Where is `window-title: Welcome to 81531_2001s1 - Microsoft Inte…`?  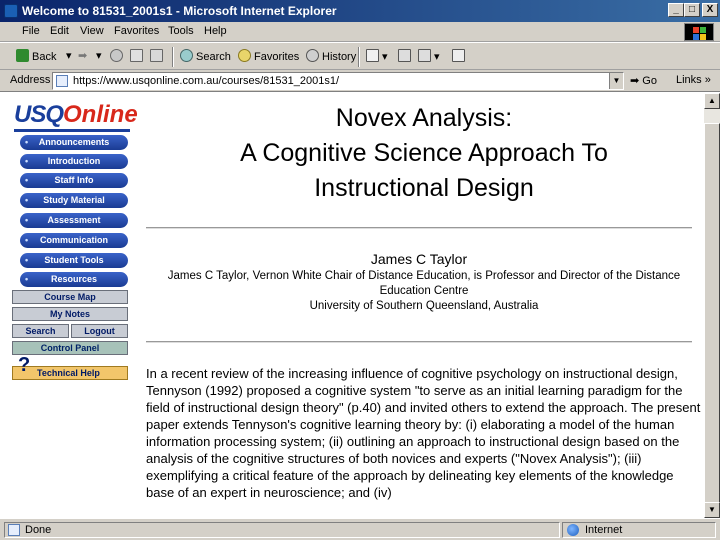
window-title: Welcome to 81531_2001s1 - Microsoft Inte… is located at coordinates (179, 11).